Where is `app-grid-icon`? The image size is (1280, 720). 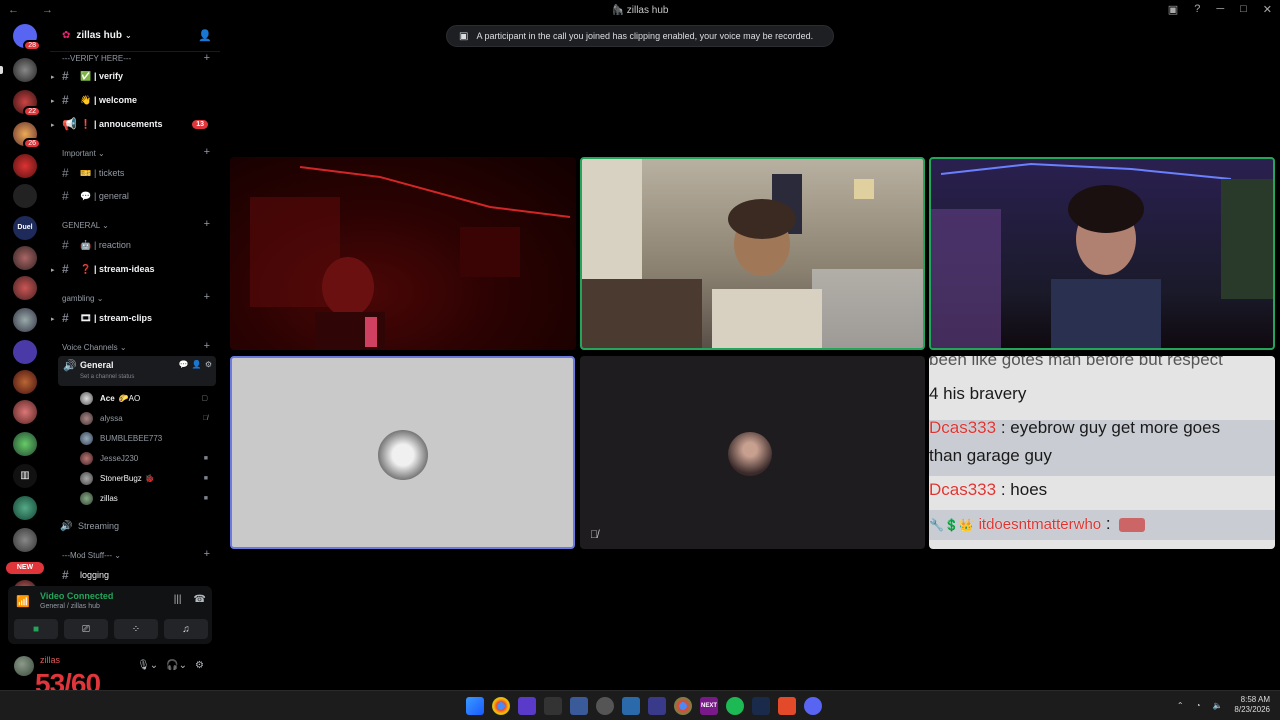 app-grid-icon is located at coordinates (527, 706).